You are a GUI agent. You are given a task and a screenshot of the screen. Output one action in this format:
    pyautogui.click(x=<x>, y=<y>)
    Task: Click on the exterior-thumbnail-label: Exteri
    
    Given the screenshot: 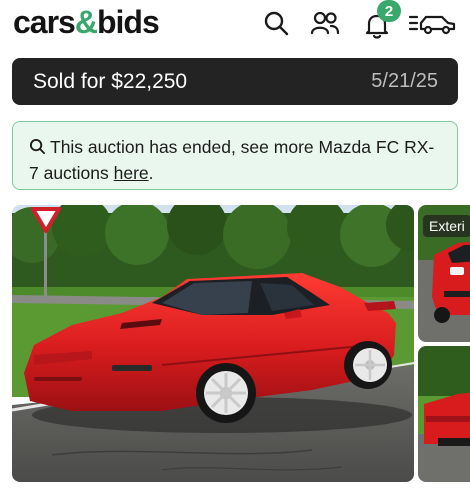 What is the action you would take?
    pyautogui.click(x=446, y=226)
    